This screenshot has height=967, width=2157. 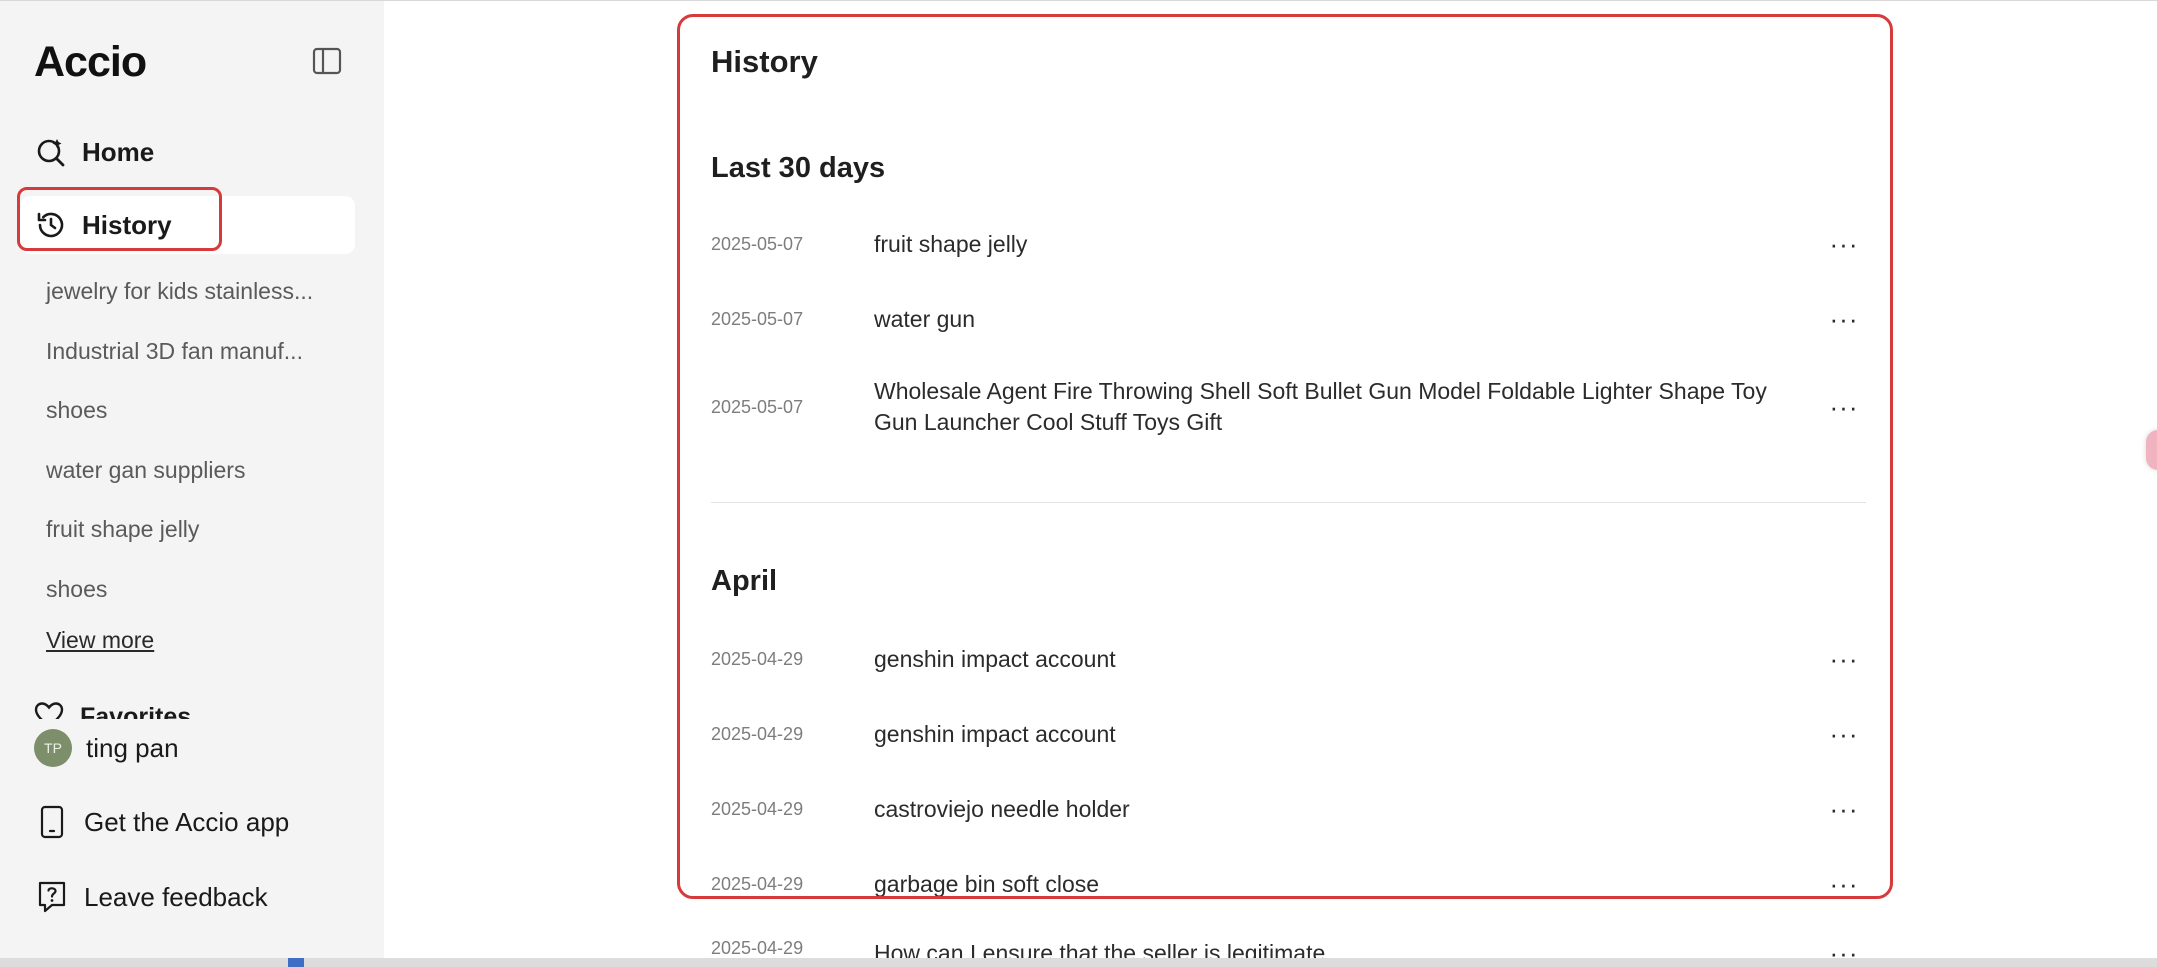 I want to click on floating-assistant-button, so click(x=2151, y=450).